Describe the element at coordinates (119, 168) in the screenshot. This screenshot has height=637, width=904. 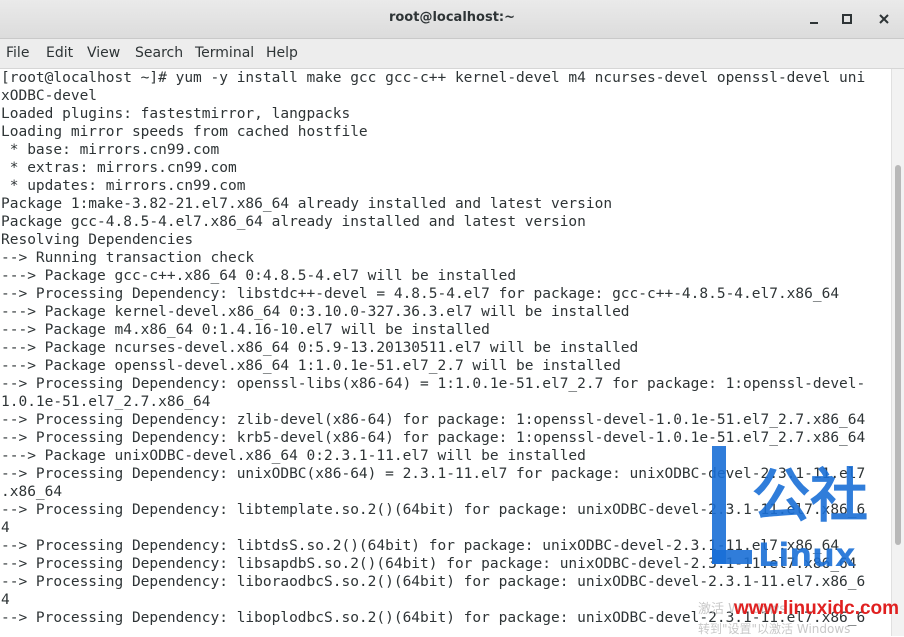
I see `terminal-line: * extras: mirrors.cn99.com` at that location.